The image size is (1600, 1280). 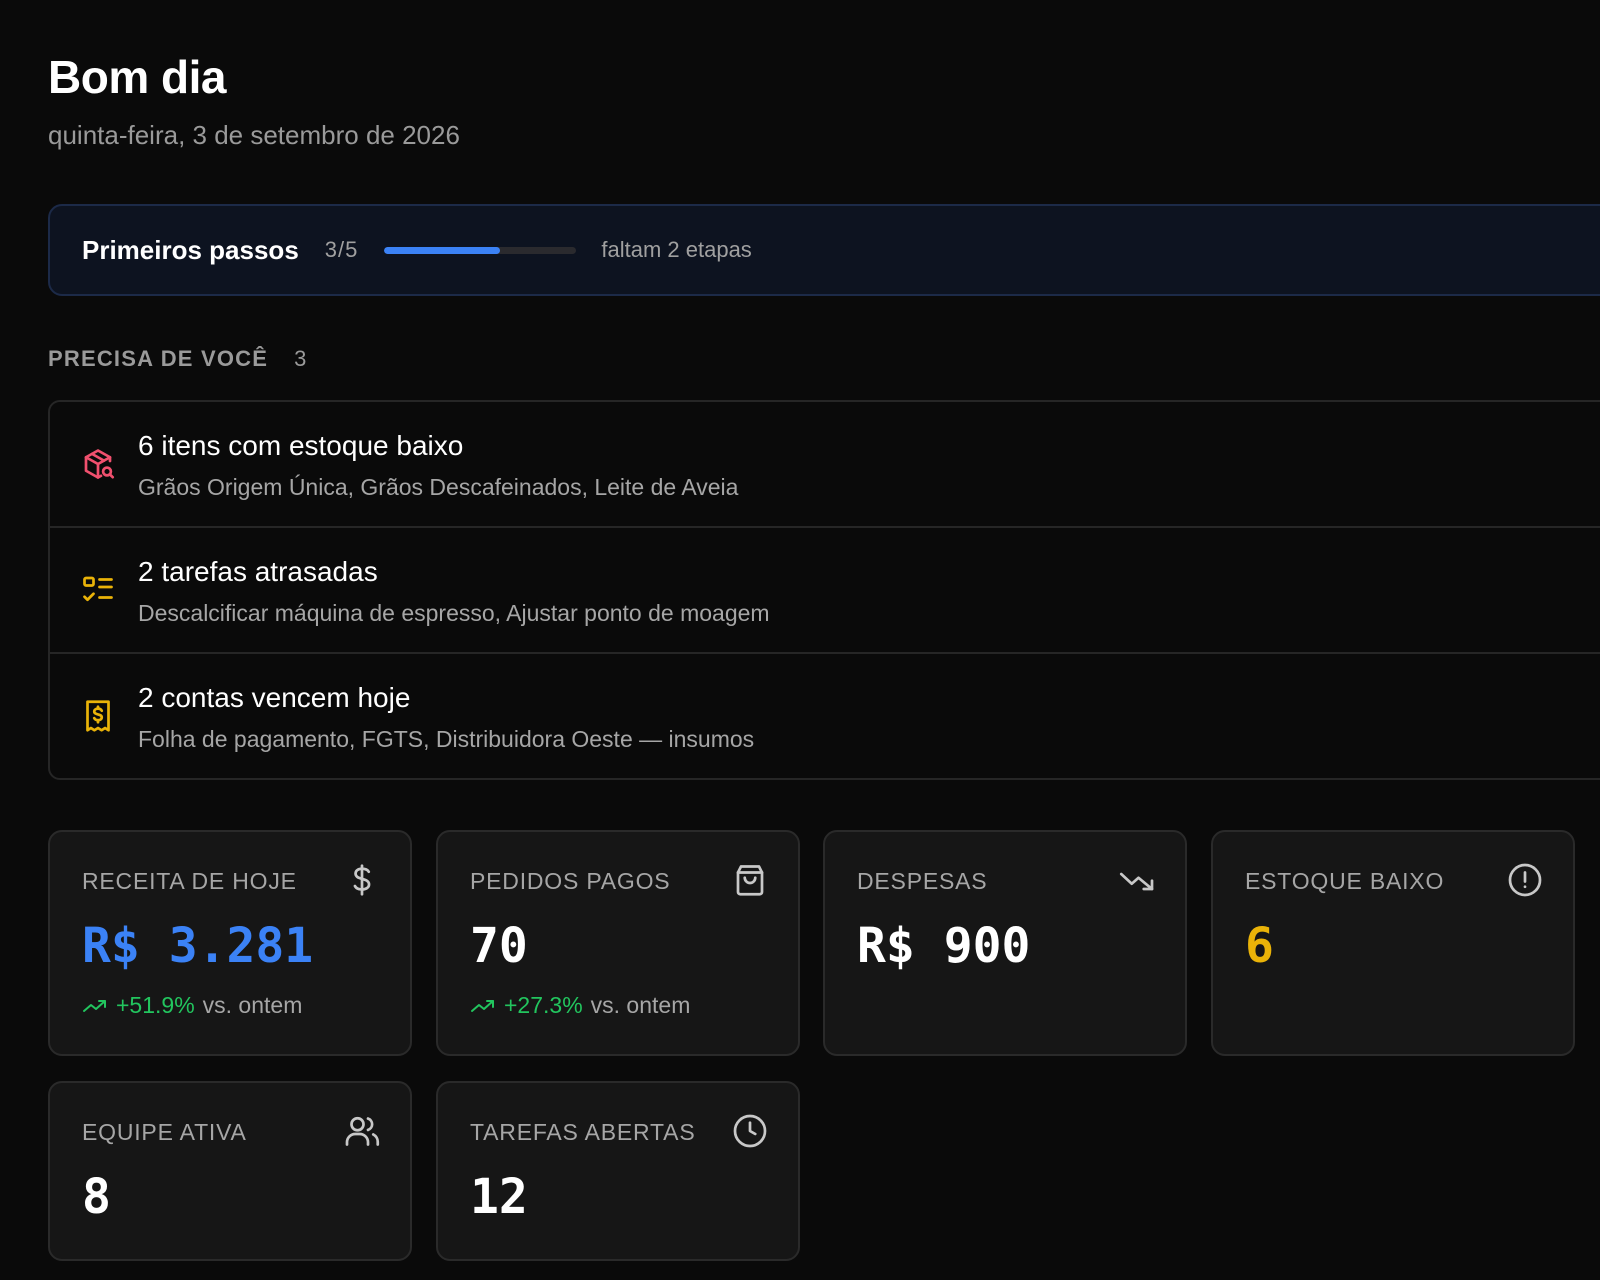 What do you see at coordinates (99, 464) in the screenshot?
I see `package-search-icon` at bounding box center [99, 464].